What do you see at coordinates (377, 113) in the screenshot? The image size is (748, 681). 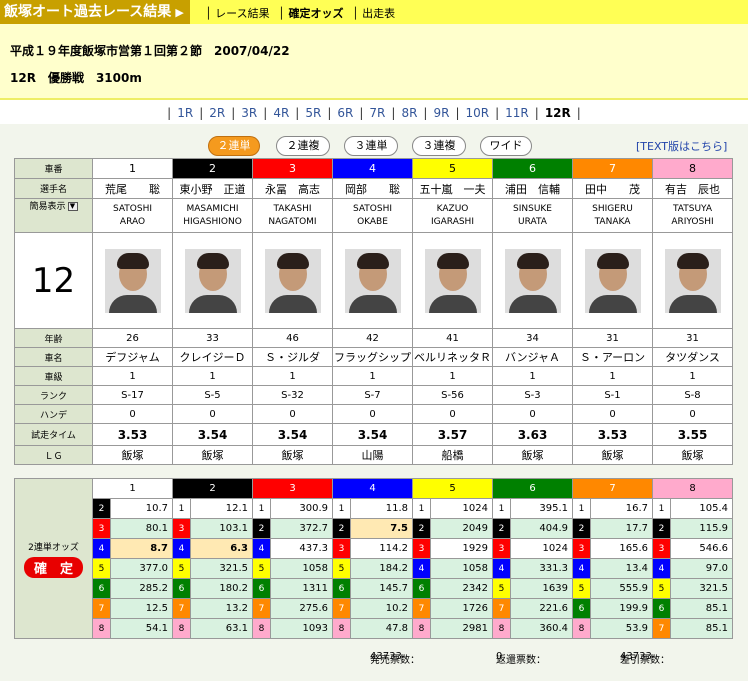 I see `race-link-7: 7R` at bounding box center [377, 113].